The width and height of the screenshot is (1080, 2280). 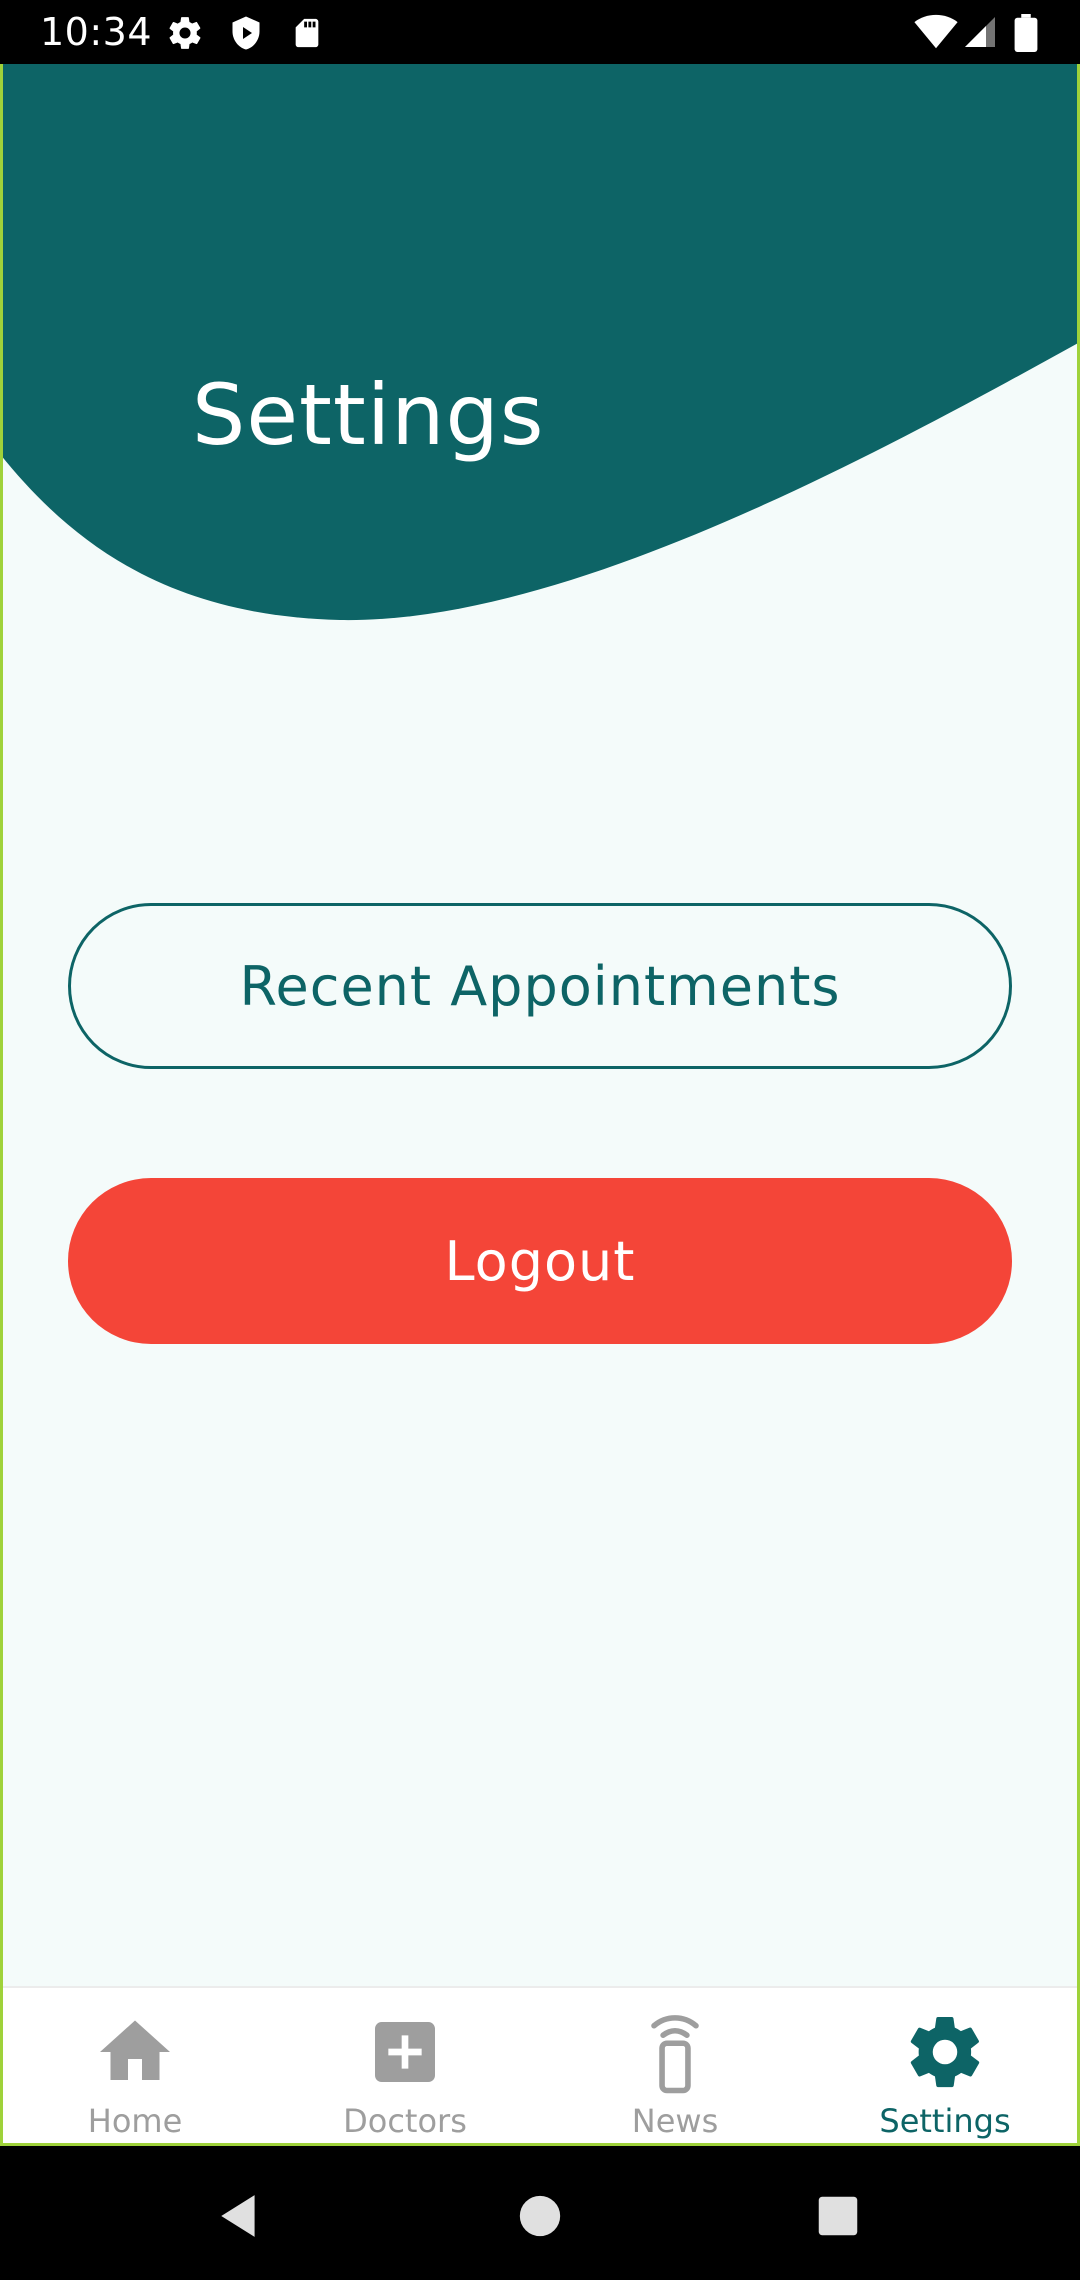 What do you see at coordinates (540, 986) in the screenshot?
I see `recent-appointments-button: Recent Appointments` at bounding box center [540, 986].